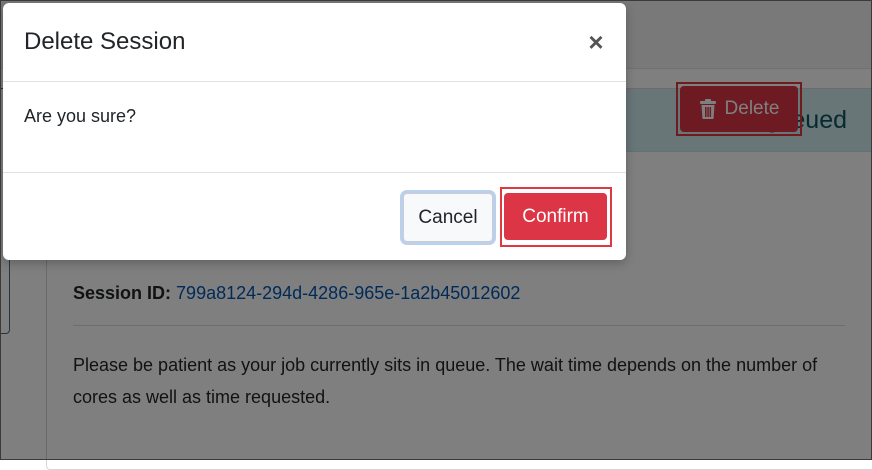  I want to click on modal-title: Delete Session, so click(105, 41).